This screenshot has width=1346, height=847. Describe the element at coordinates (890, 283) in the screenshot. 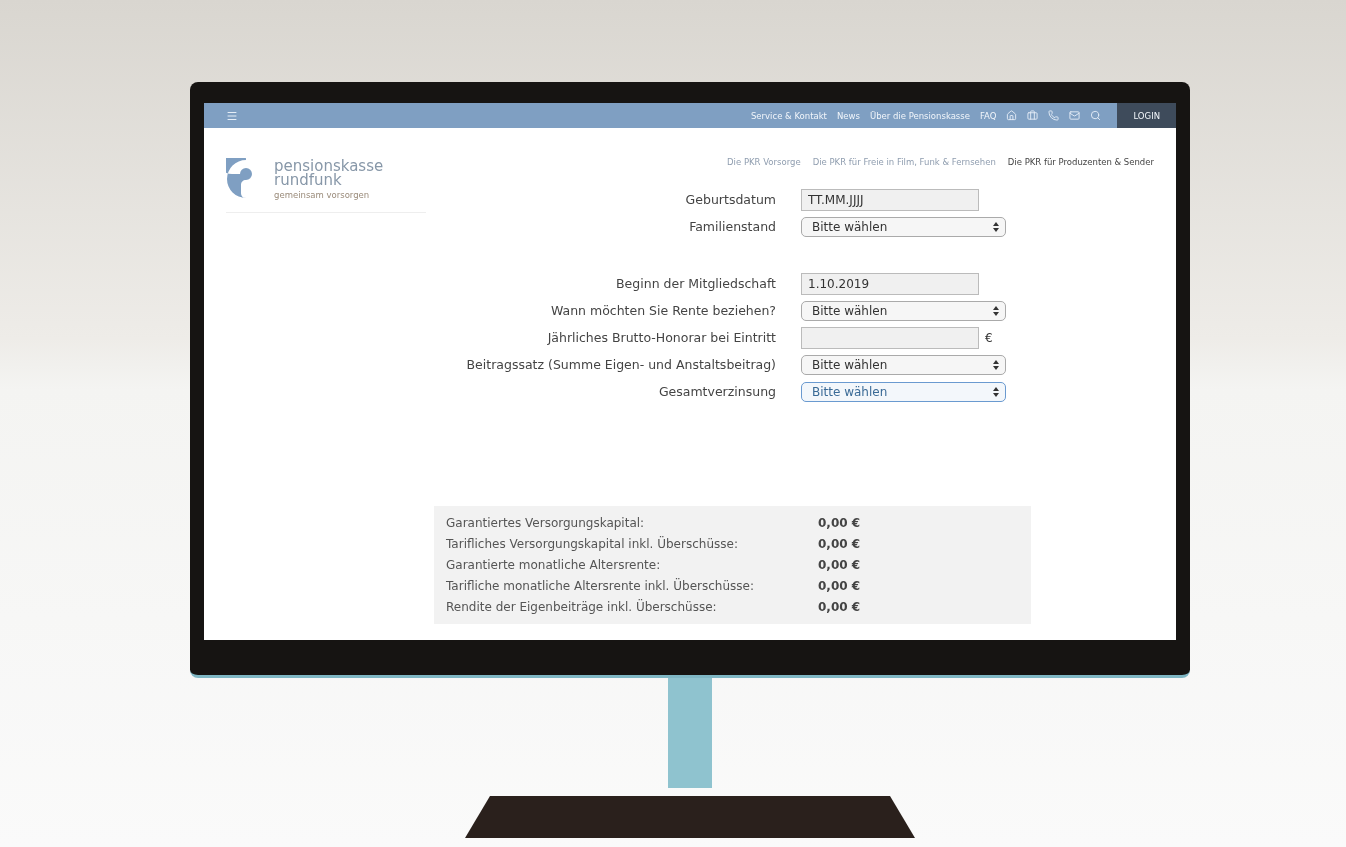

I see `input-field: 1.10.2019` at that location.